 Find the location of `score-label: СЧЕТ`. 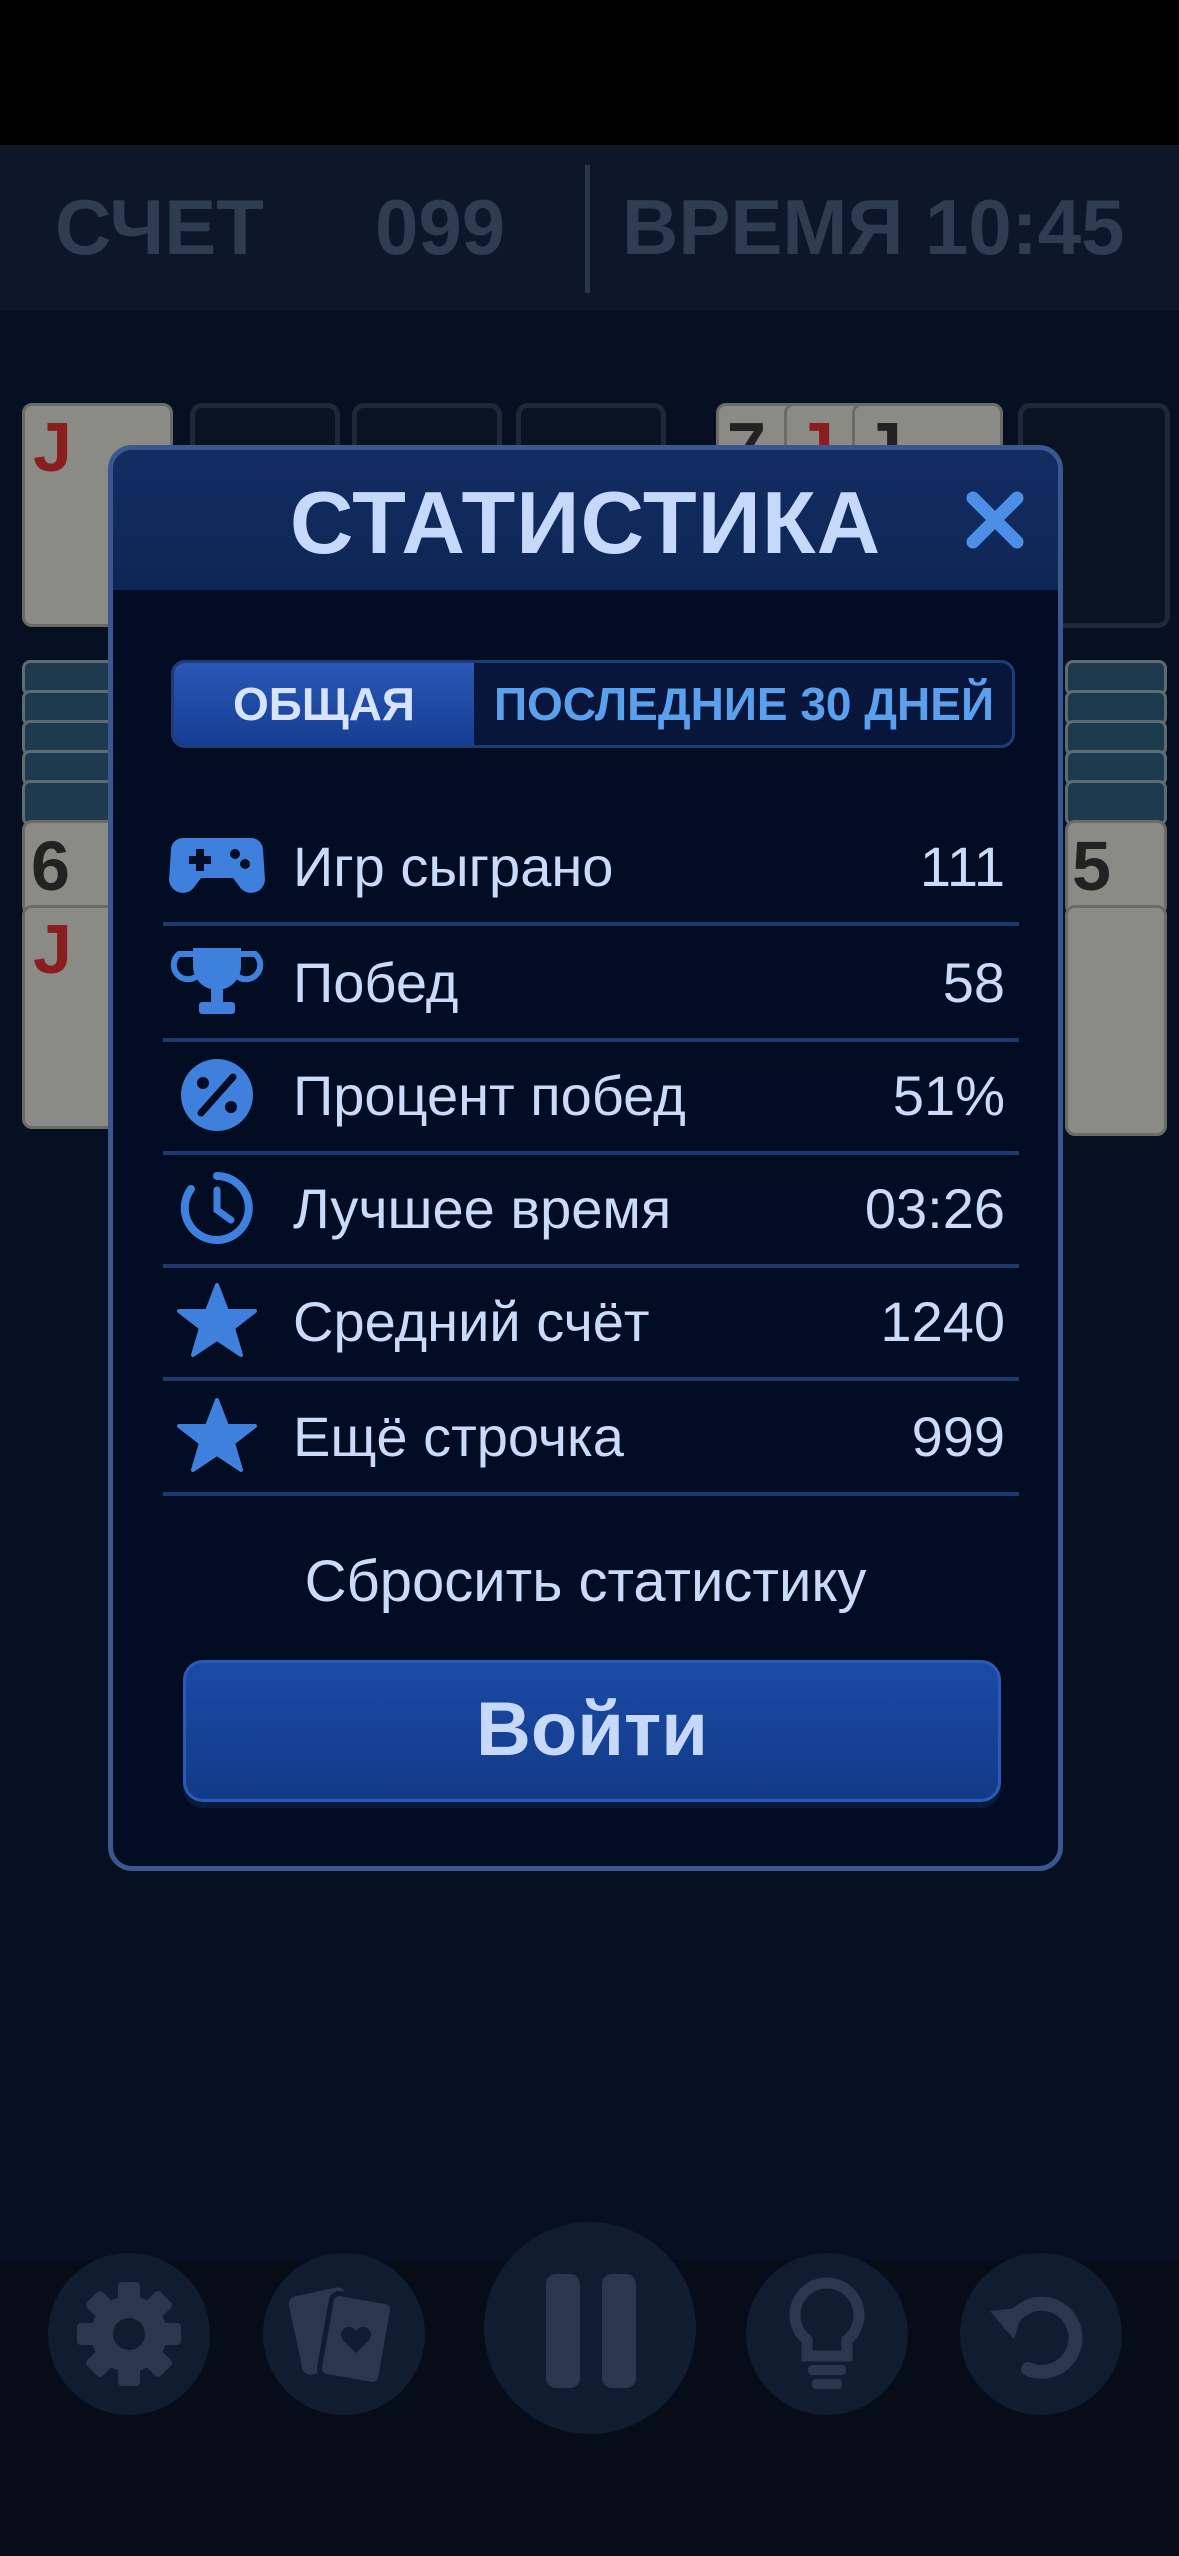

score-label: СЧЕТ is located at coordinates (159, 227).